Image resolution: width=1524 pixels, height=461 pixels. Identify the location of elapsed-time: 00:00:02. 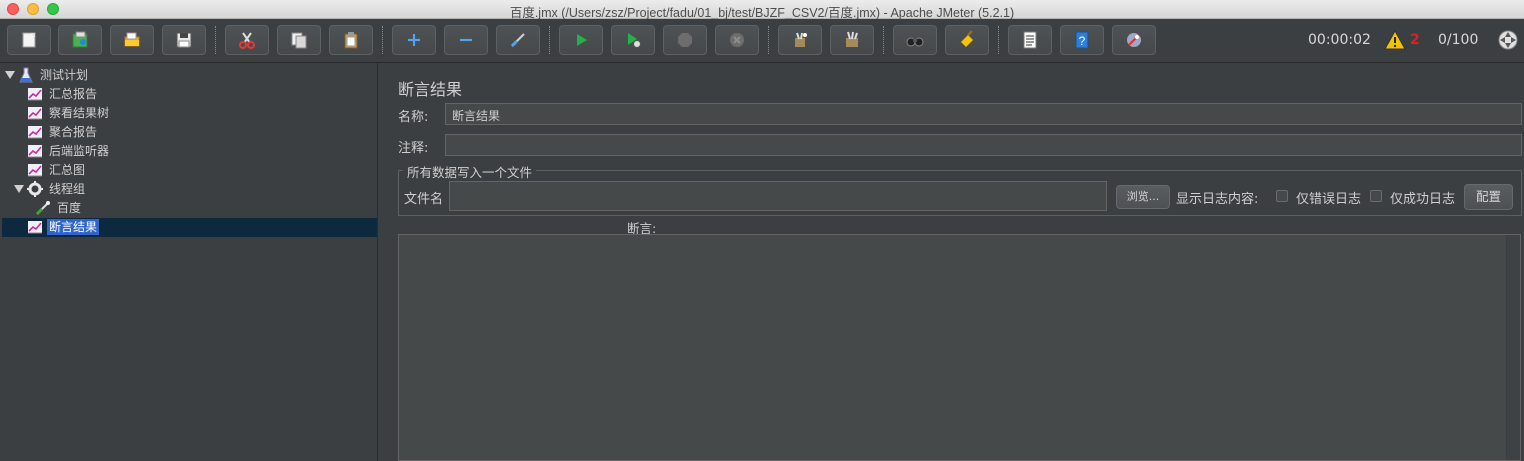
(1339, 40).